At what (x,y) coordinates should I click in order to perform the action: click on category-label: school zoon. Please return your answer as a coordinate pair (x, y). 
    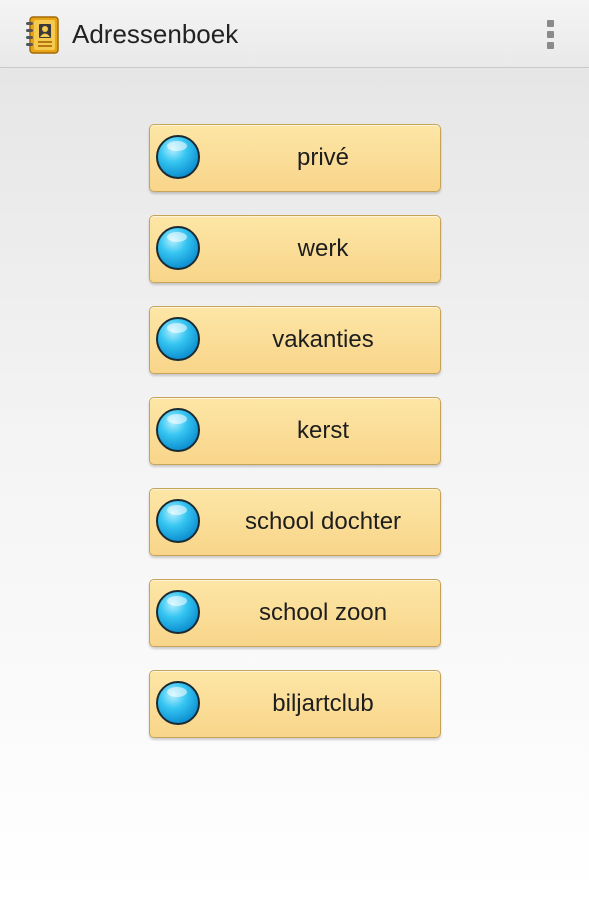
    Looking at the image, I should click on (323, 612).